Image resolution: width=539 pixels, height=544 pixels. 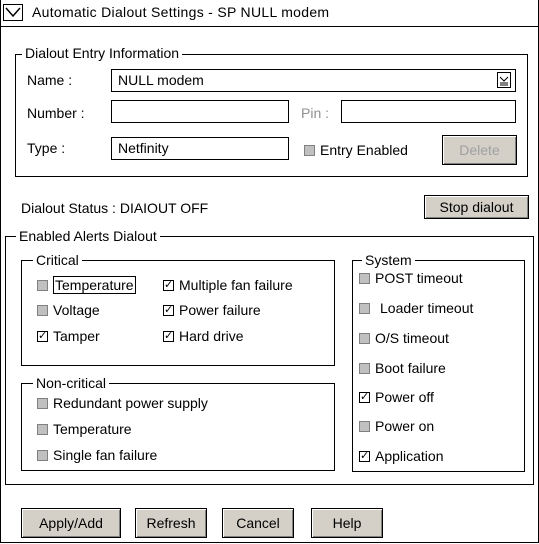 I want to click on checkbox-box, so click(x=309, y=150).